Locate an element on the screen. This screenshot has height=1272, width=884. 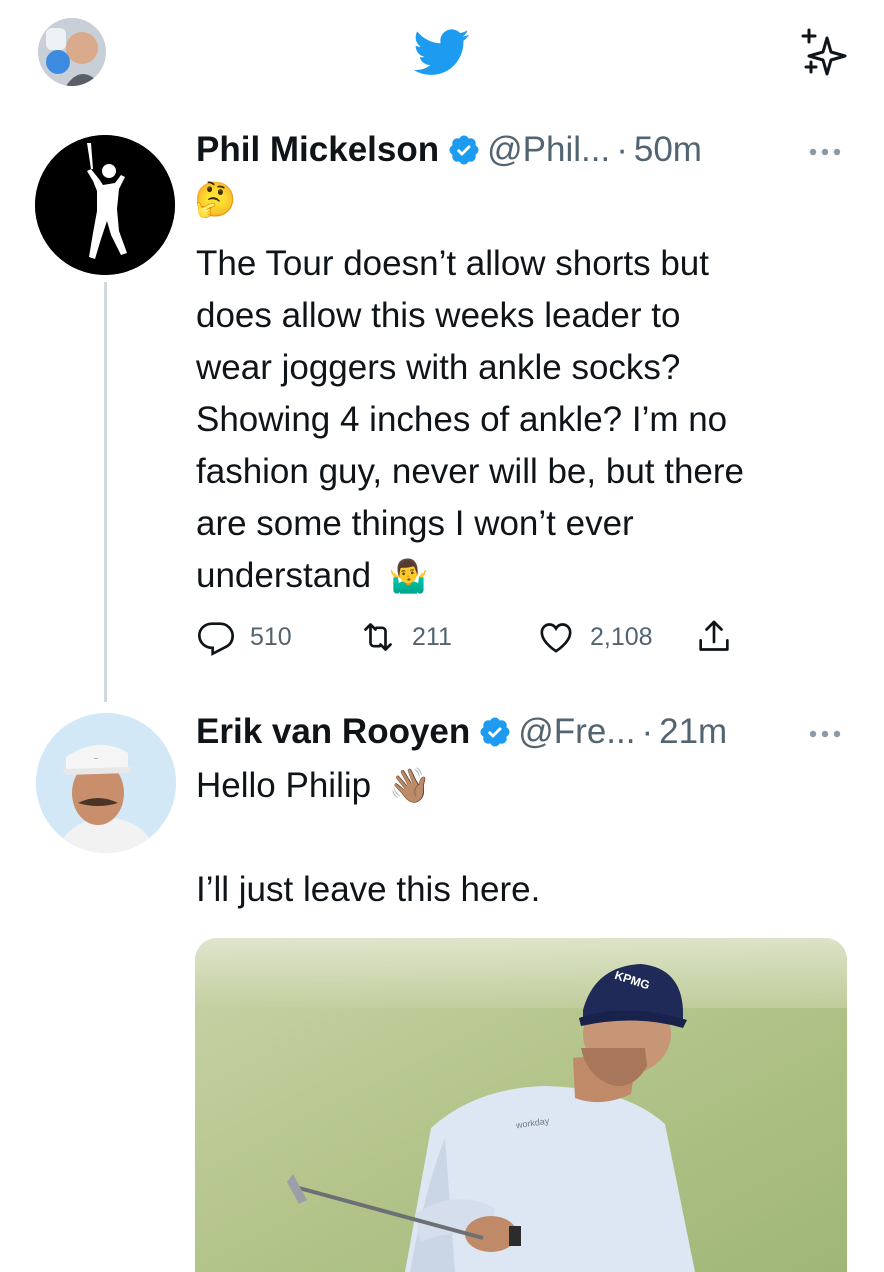
thread-connector-line is located at coordinates (105, 492).